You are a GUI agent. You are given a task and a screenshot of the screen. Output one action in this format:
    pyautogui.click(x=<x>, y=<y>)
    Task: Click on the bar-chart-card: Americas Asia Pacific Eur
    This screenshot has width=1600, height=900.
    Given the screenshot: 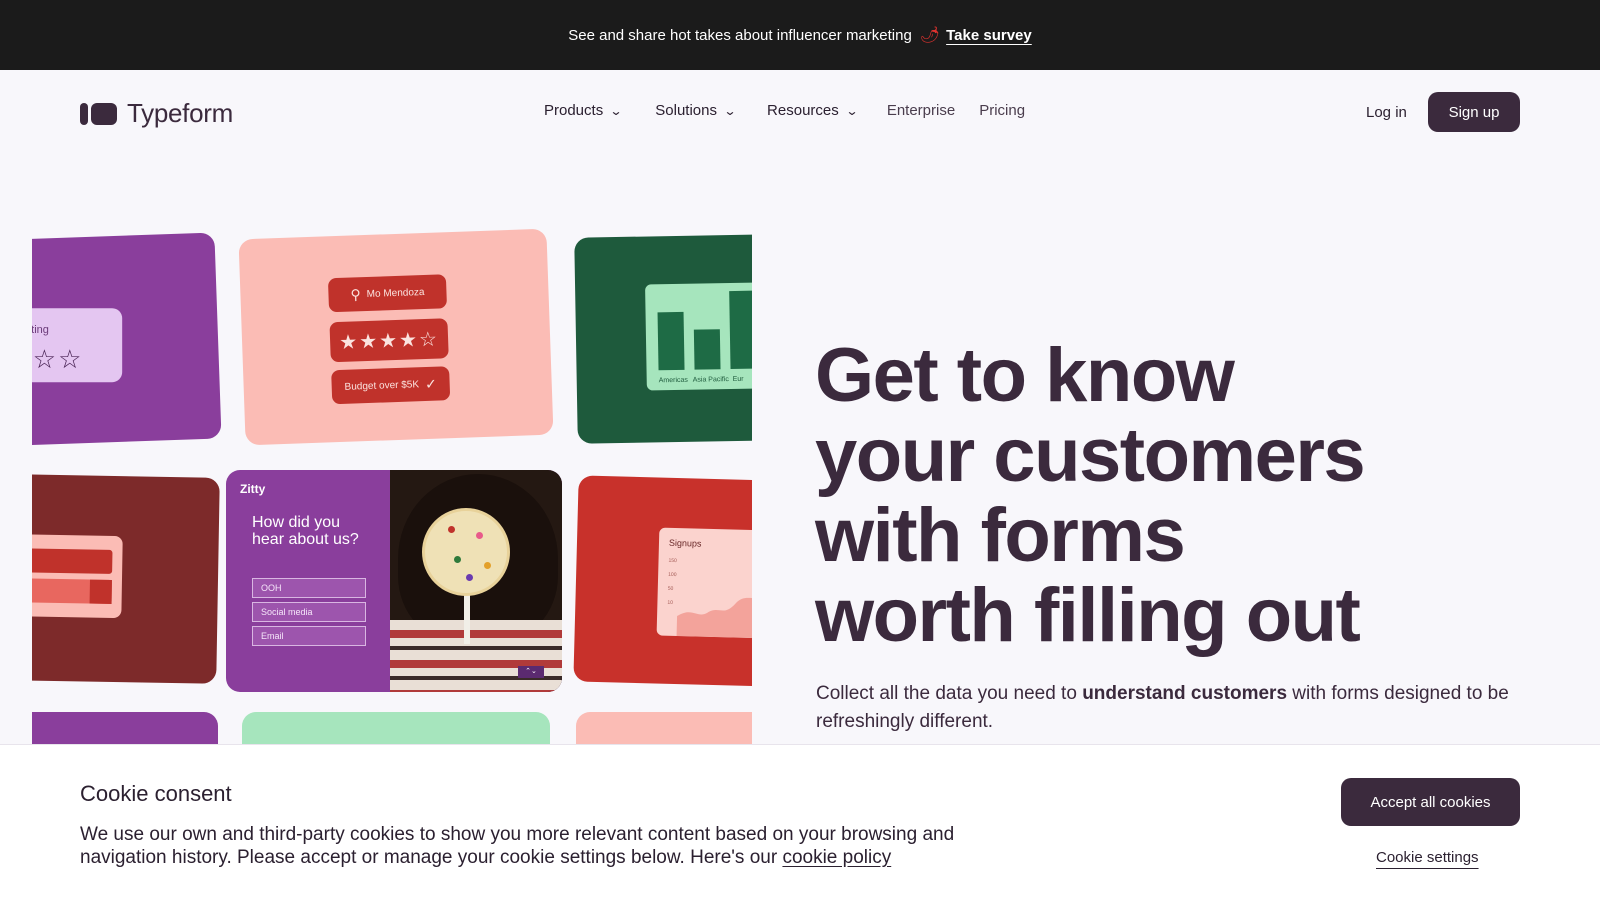 What is the action you would take?
    pyautogui.click(x=698, y=336)
    